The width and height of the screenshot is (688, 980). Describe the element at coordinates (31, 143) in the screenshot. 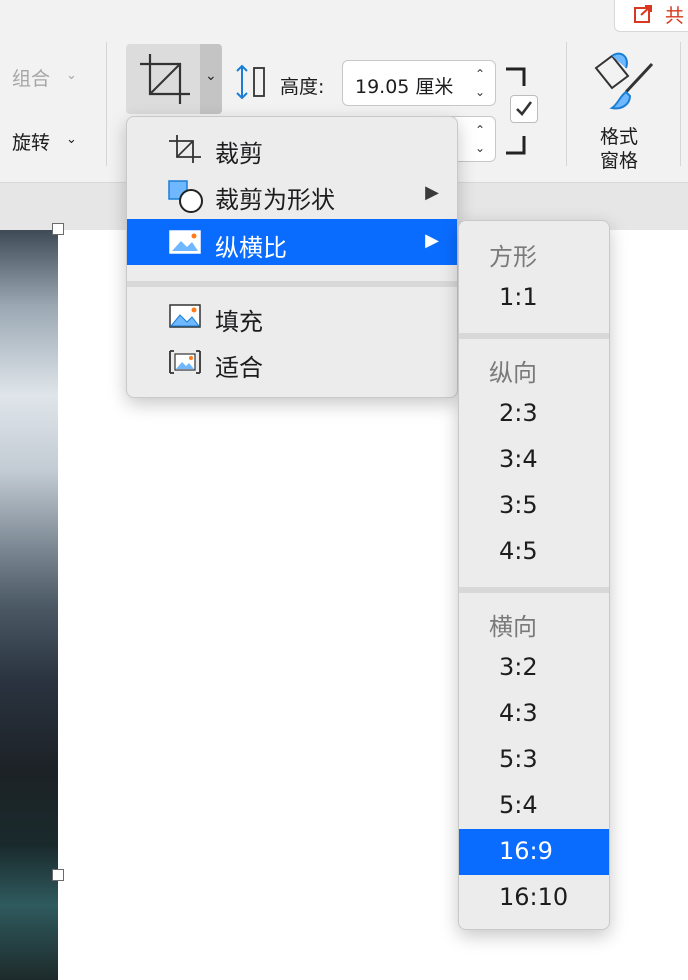

I see `rotate-label: 旋转` at that location.